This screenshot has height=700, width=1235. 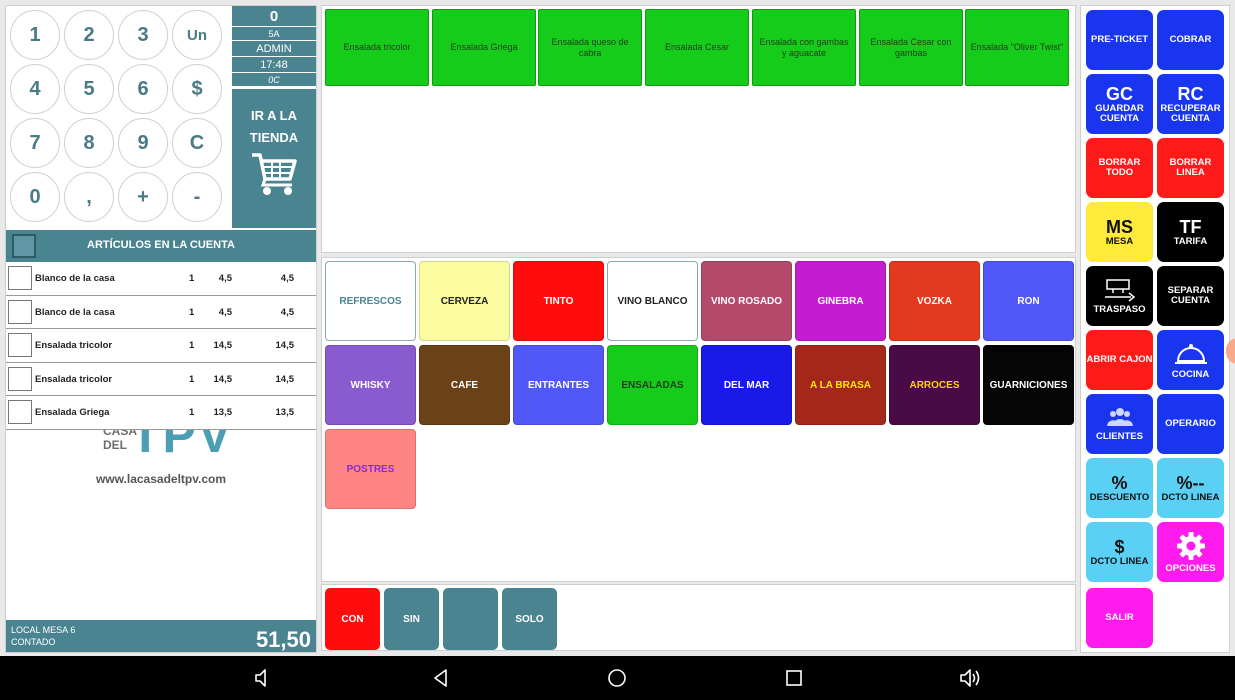 What do you see at coordinates (143, 35) in the screenshot?
I see `key-3: 3` at bounding box center [143, 35].